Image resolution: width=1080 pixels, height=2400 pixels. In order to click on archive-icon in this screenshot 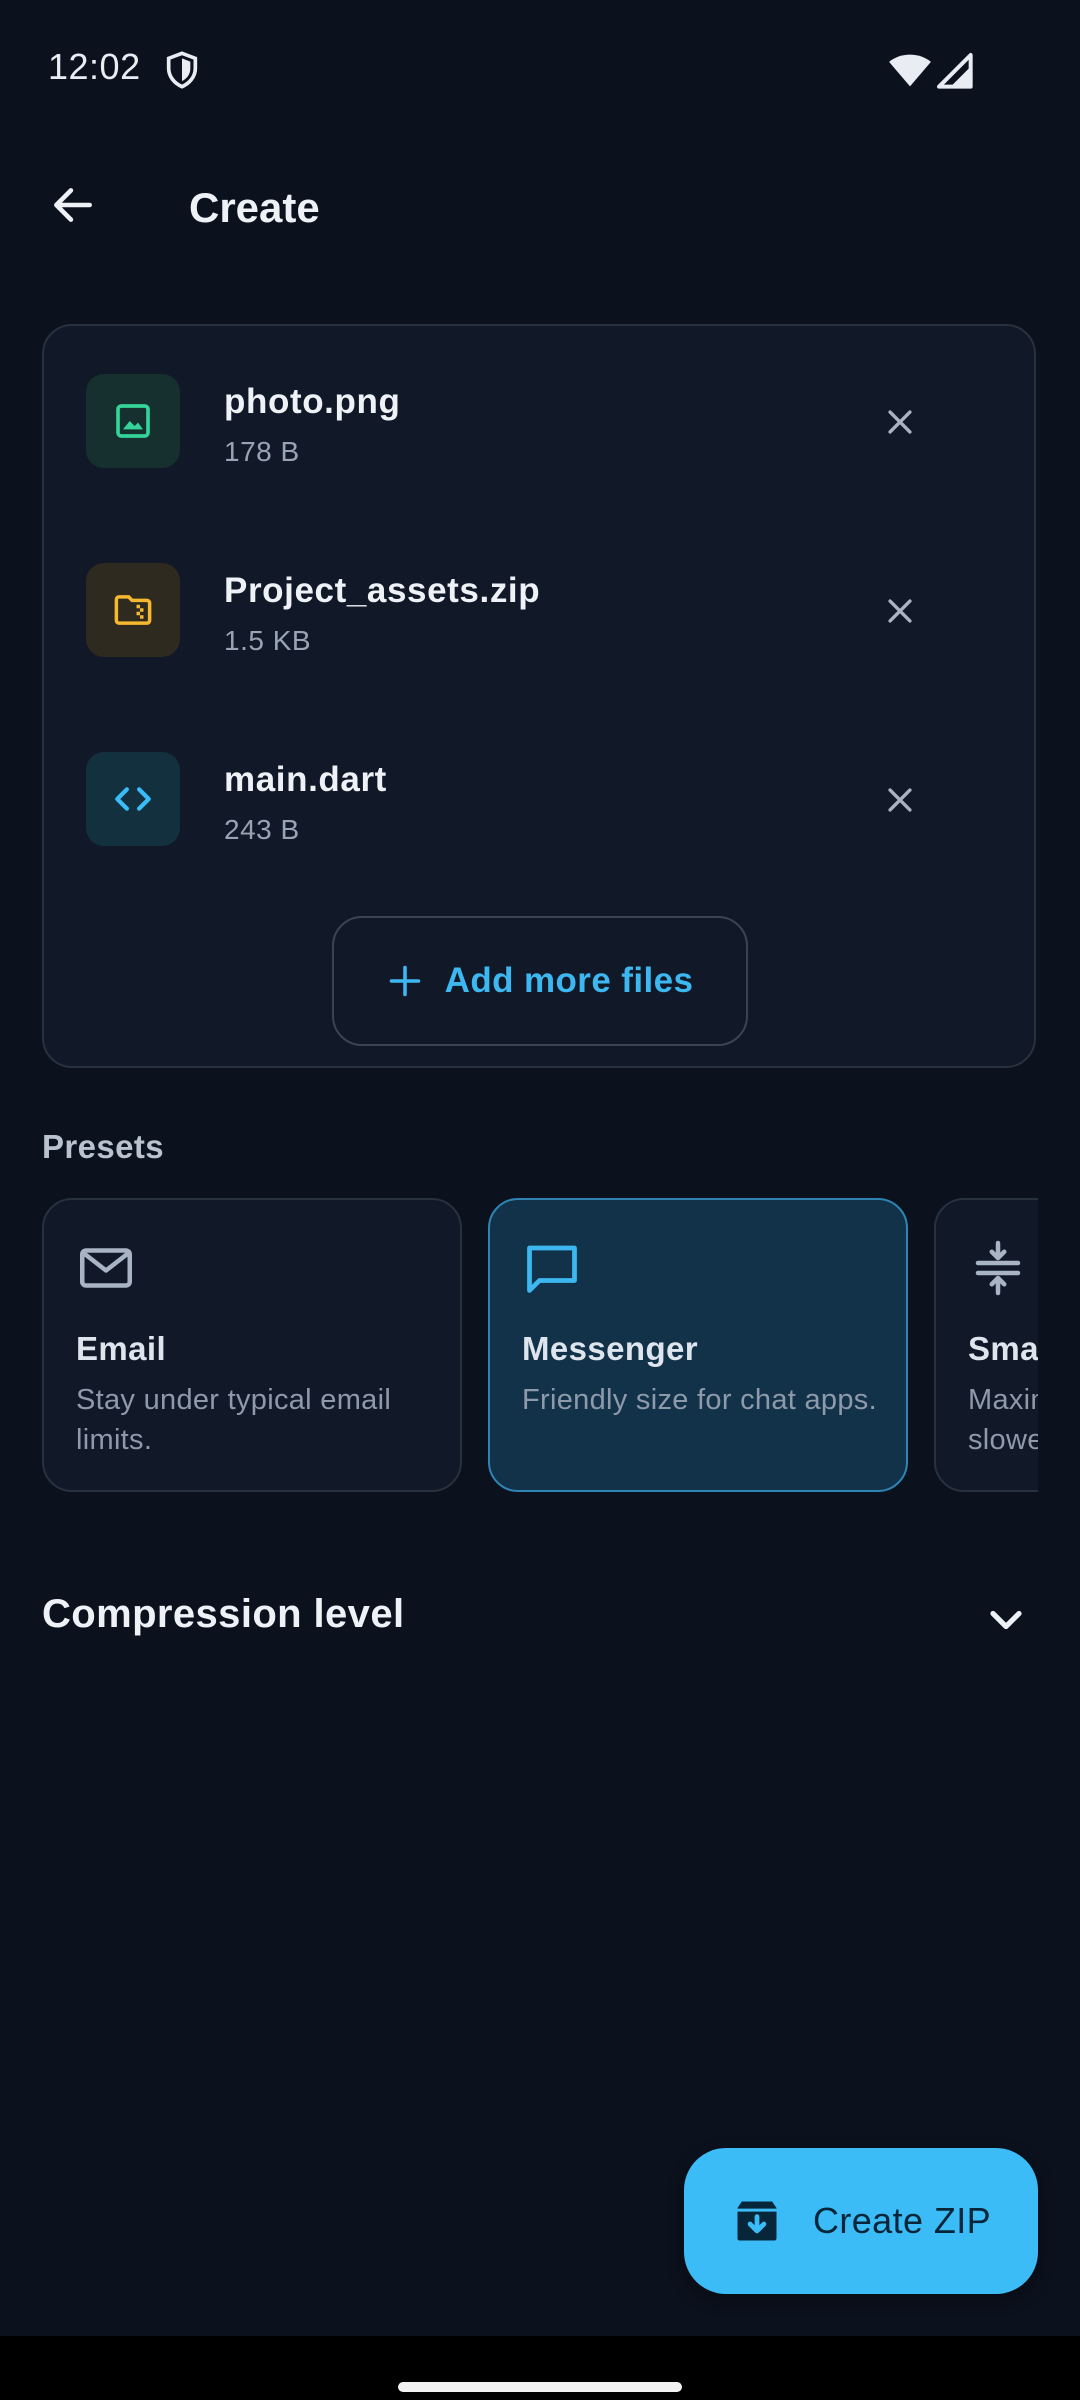, I will do `click(757, 2221)`.